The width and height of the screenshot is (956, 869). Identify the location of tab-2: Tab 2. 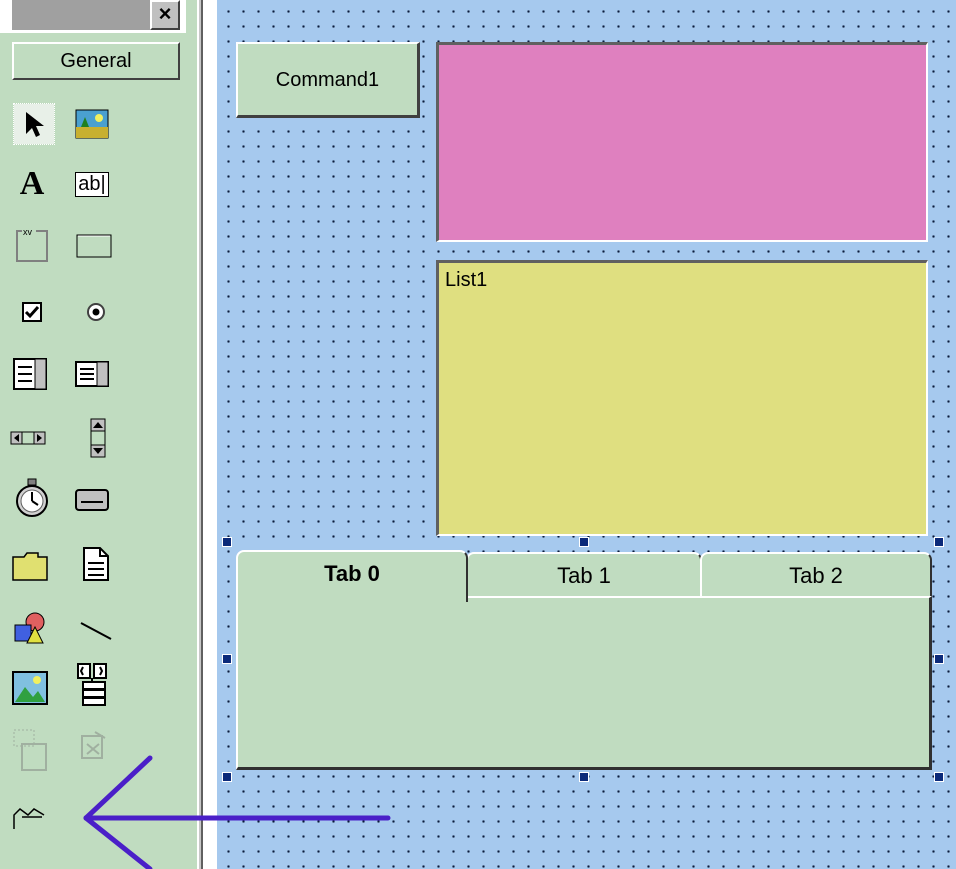
(816, 576).